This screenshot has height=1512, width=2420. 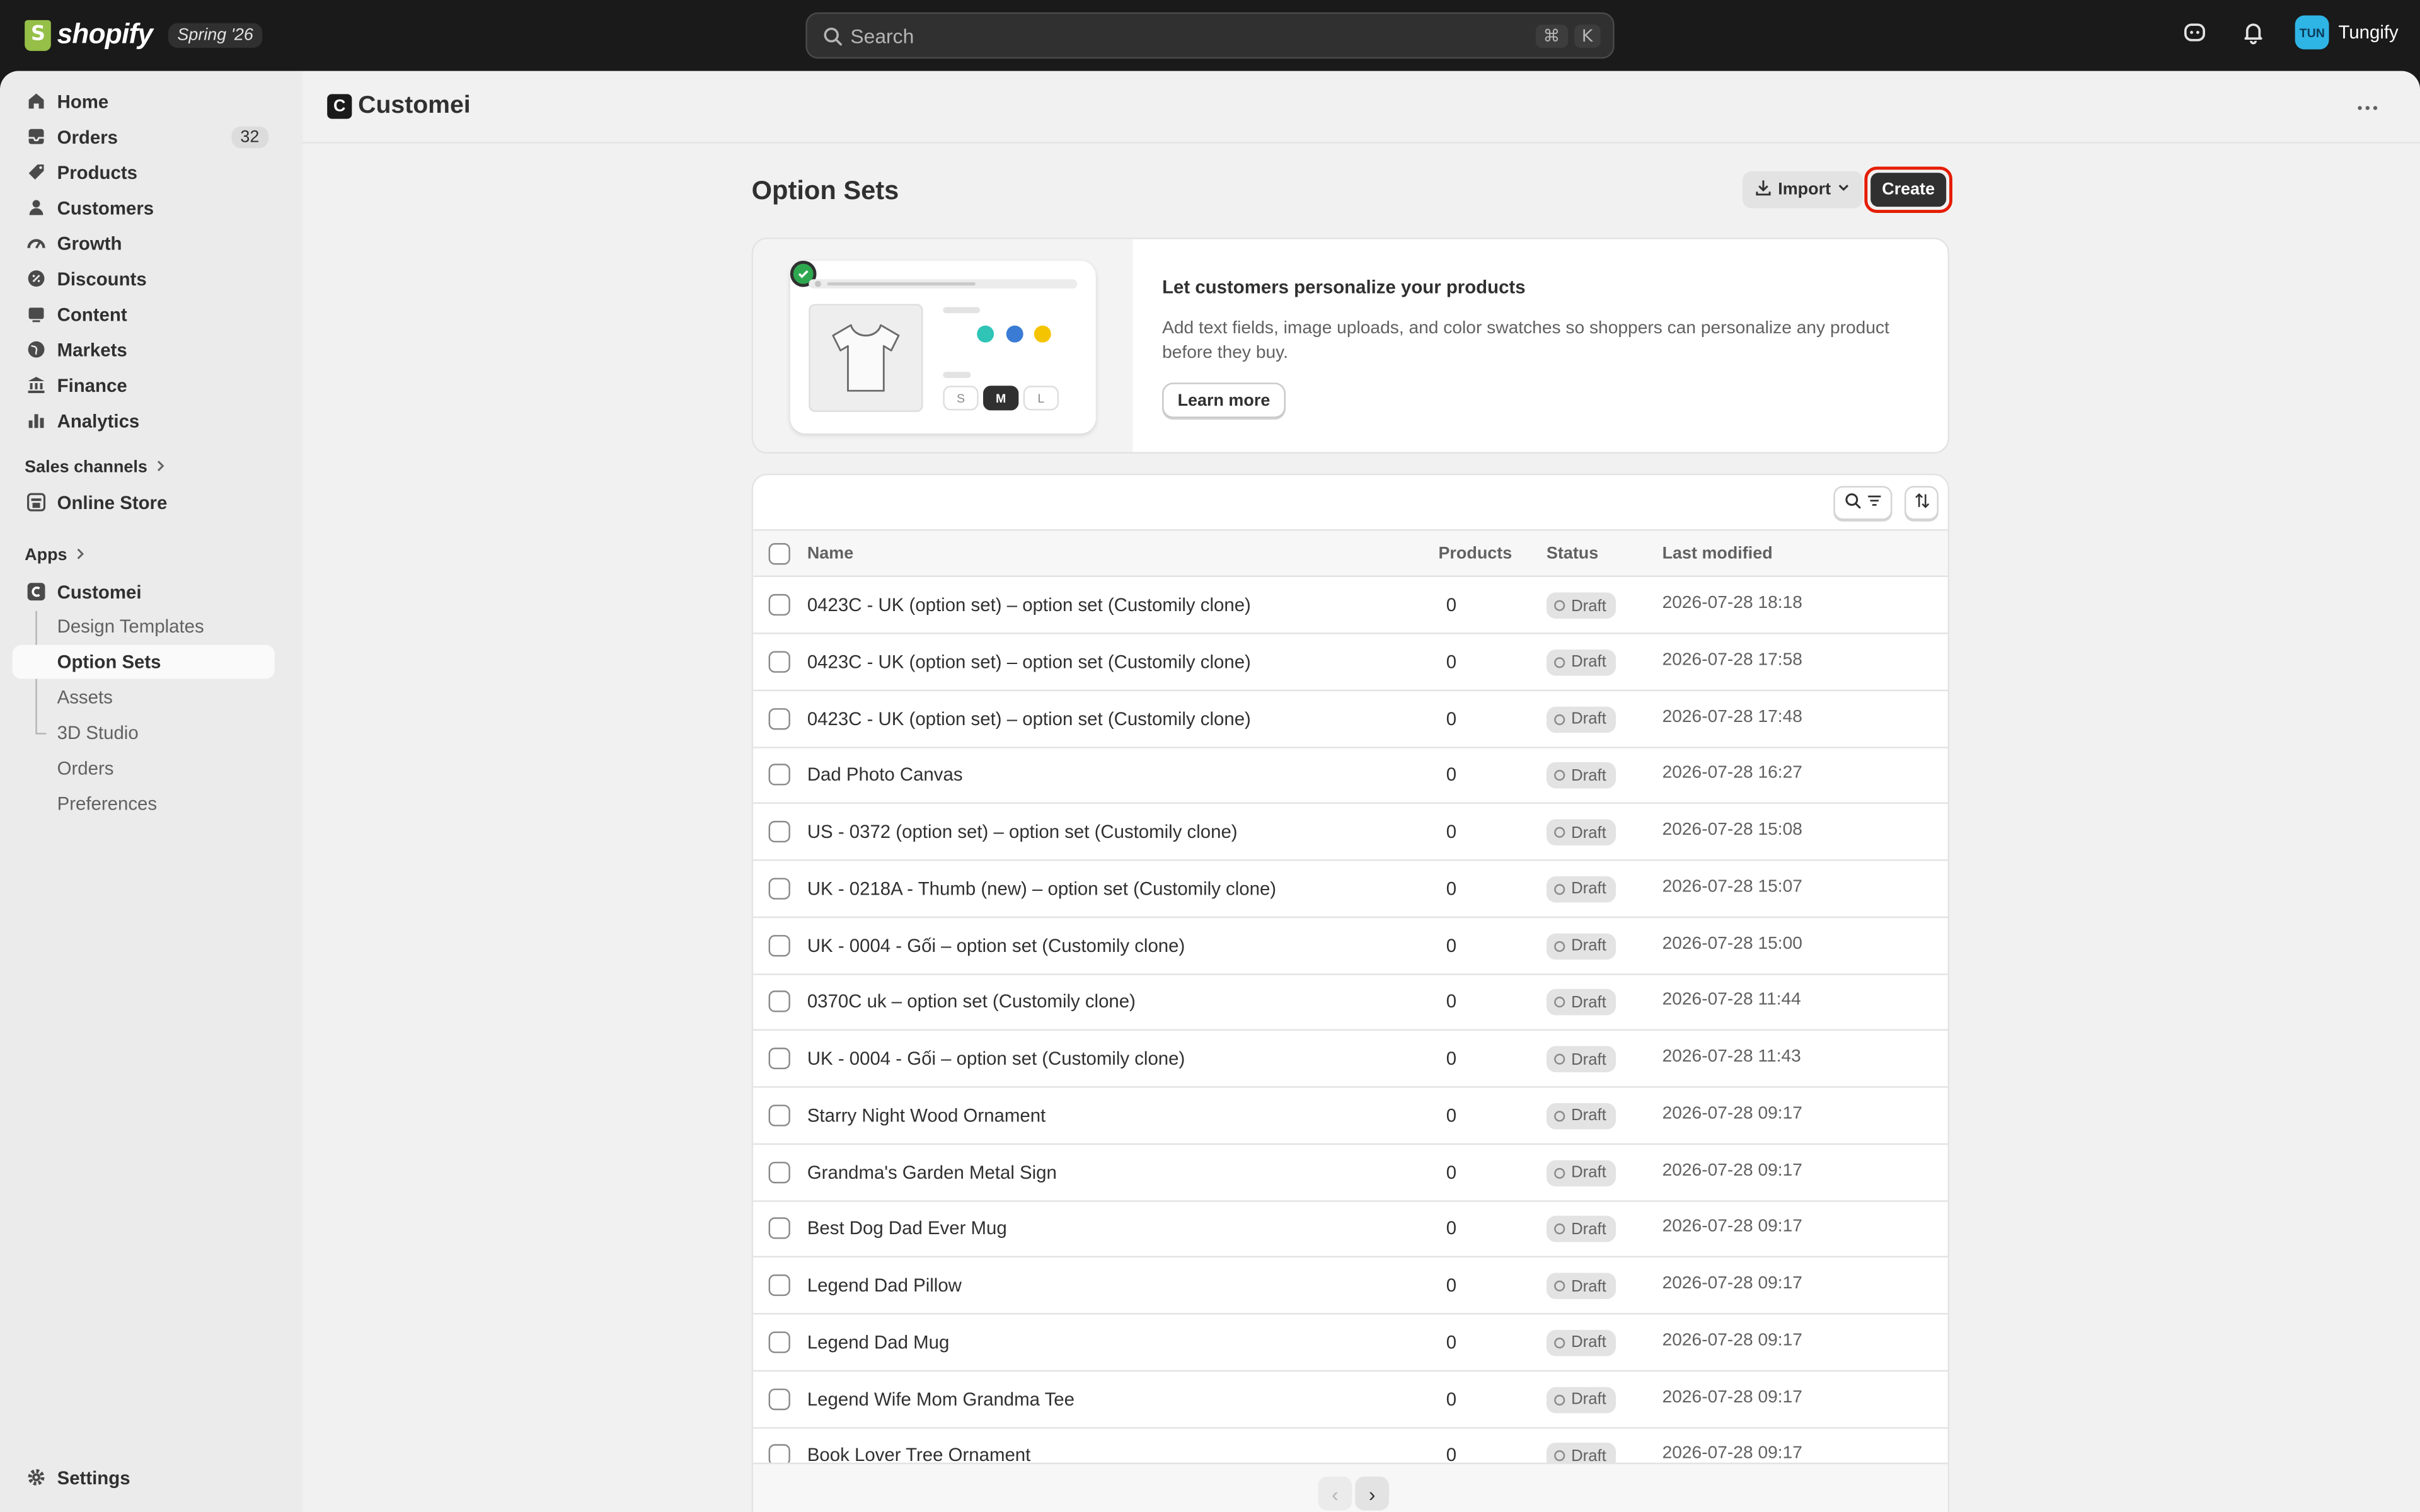 What do you see at coordinates (1351, 1286) in the screenshot?
I see `table-row: Legend Dad Pillow 0 Draft 2026-07-28 09:17` at bounding box center [1351, 1286].